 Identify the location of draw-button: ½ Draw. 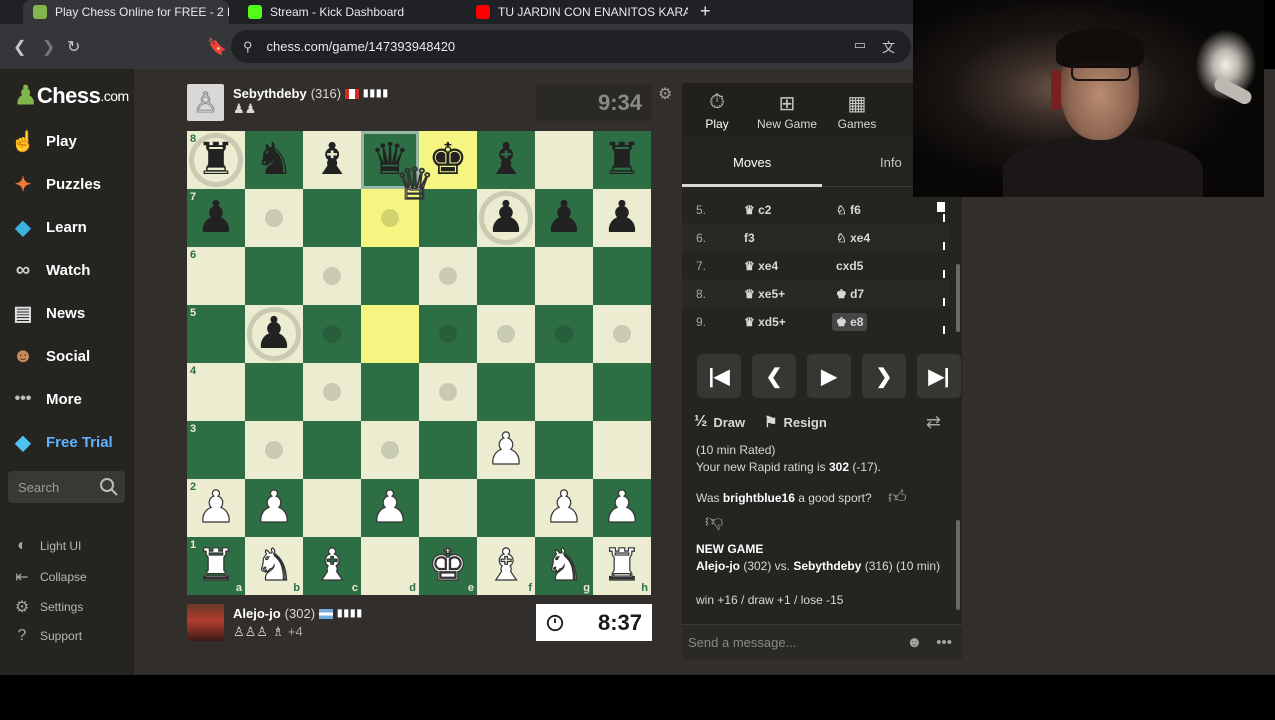
(719, 422).